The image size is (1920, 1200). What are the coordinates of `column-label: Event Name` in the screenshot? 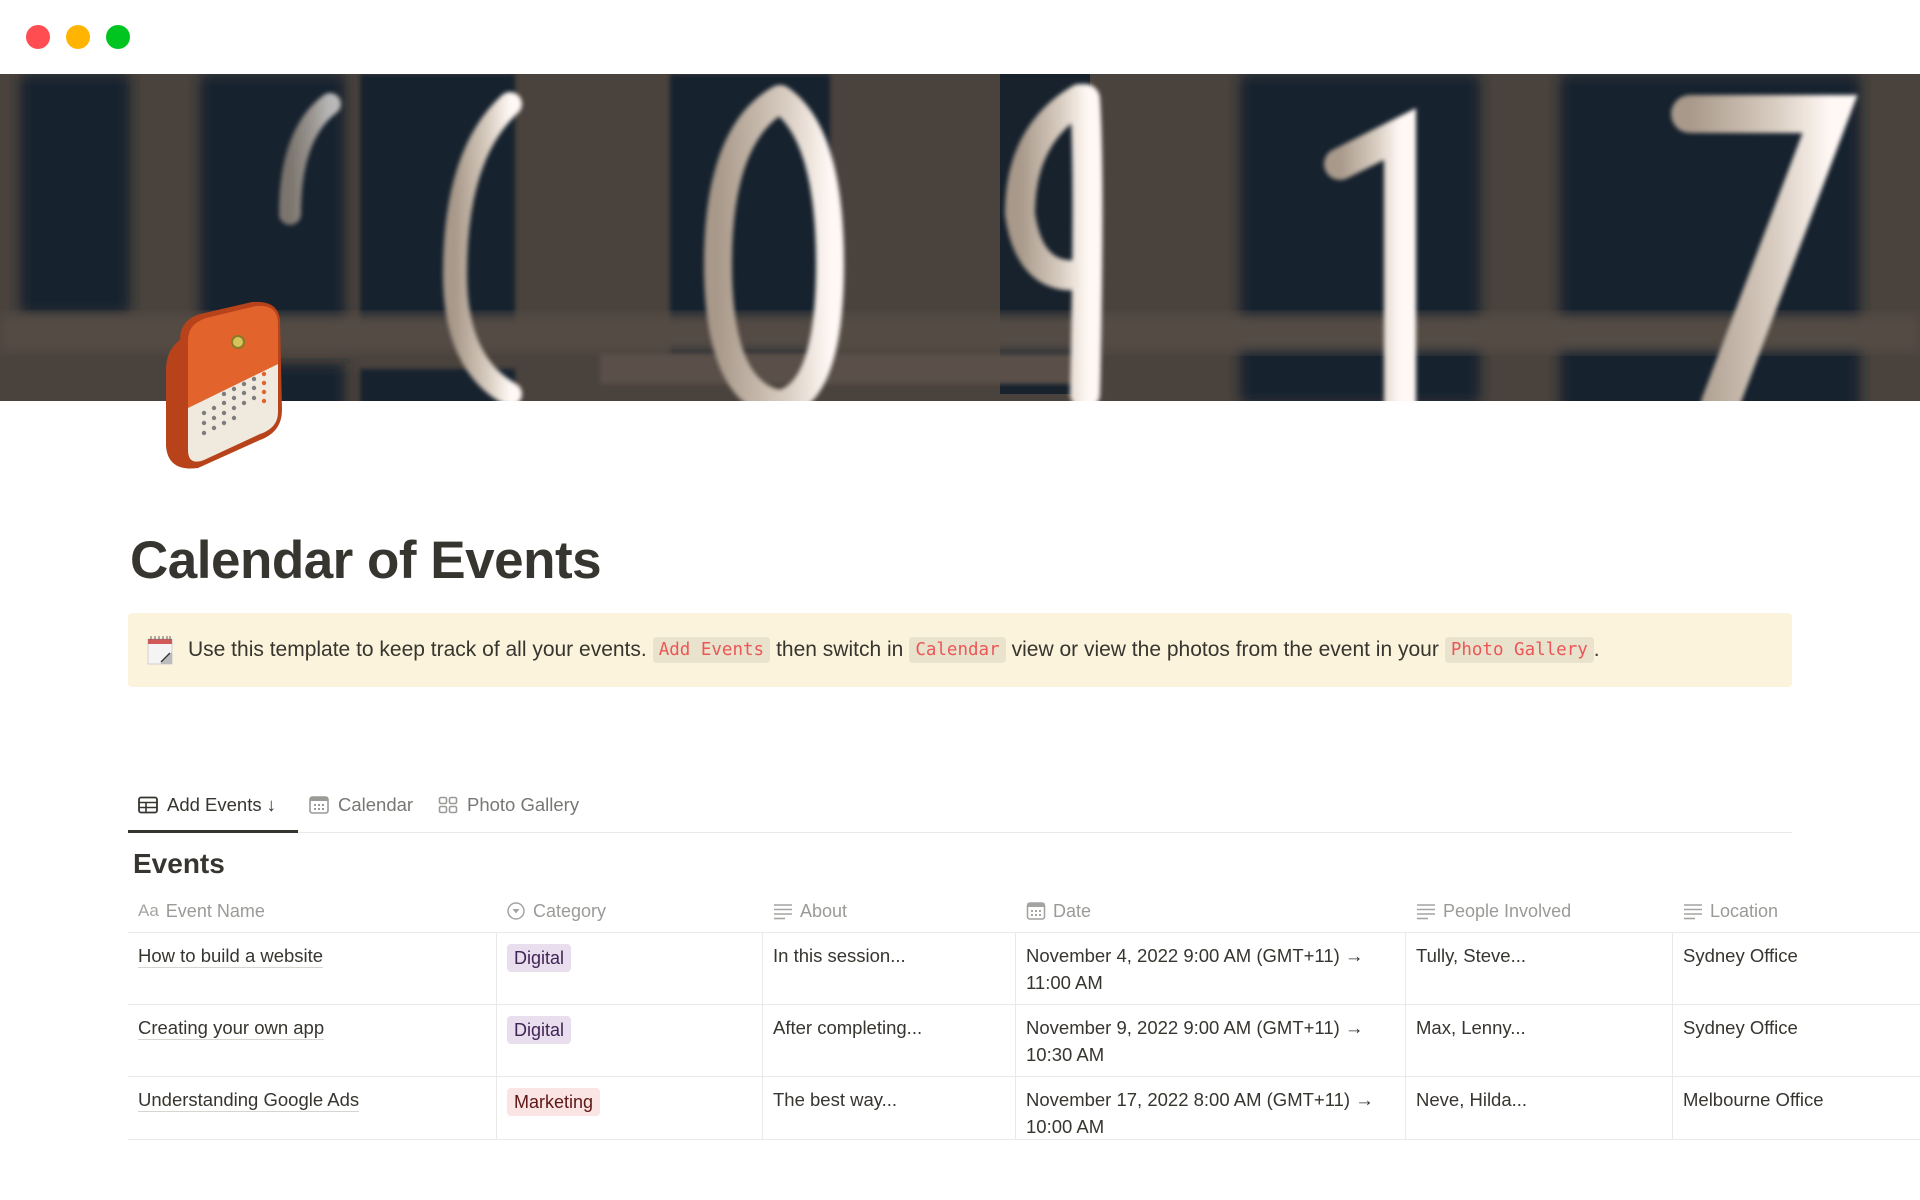 It's located at (215, 910).